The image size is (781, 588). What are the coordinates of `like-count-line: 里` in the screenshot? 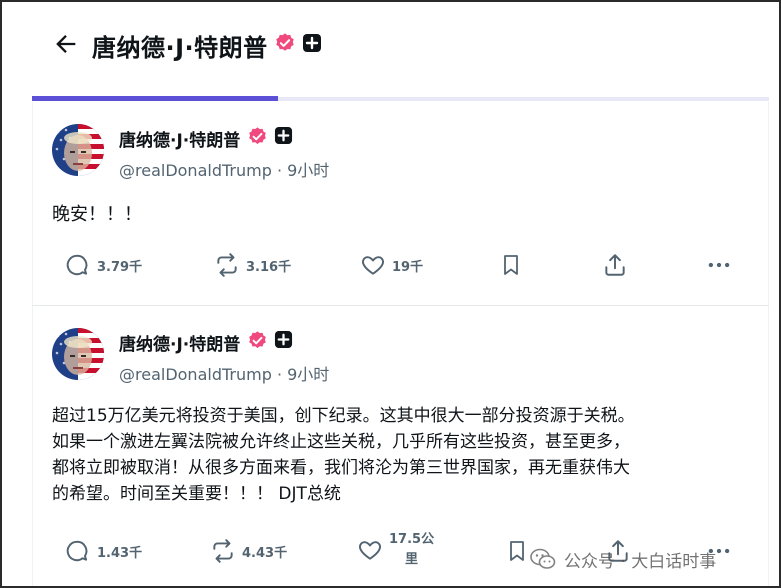 It's located at (412, 559).